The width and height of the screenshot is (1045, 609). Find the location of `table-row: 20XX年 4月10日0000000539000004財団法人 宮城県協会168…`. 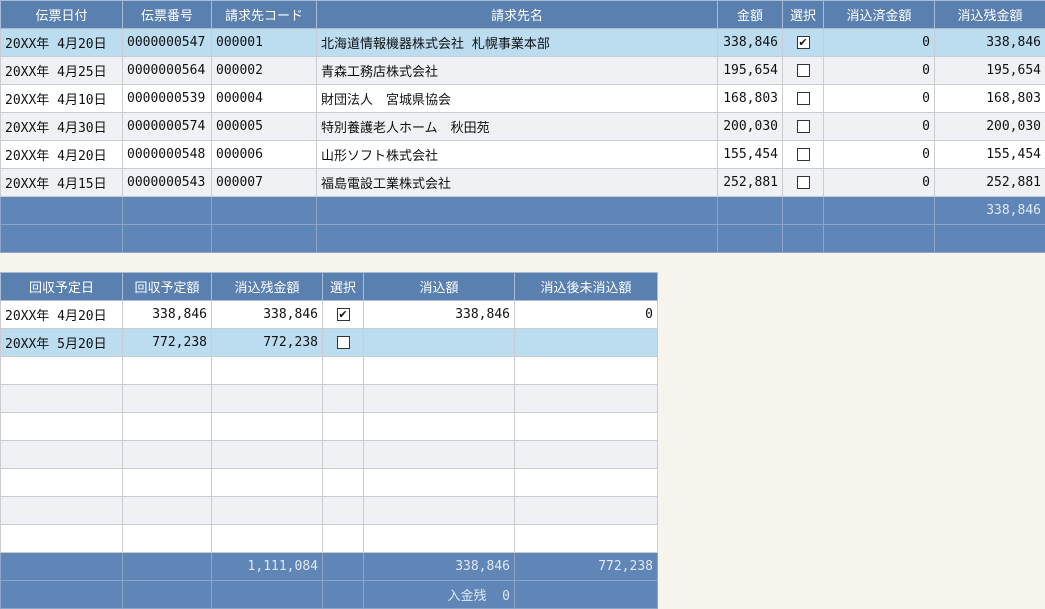

table-row: 20XX年 4月10日0000000539000004財団法人 宮城県協会168… is located at coordinates (523, 99).